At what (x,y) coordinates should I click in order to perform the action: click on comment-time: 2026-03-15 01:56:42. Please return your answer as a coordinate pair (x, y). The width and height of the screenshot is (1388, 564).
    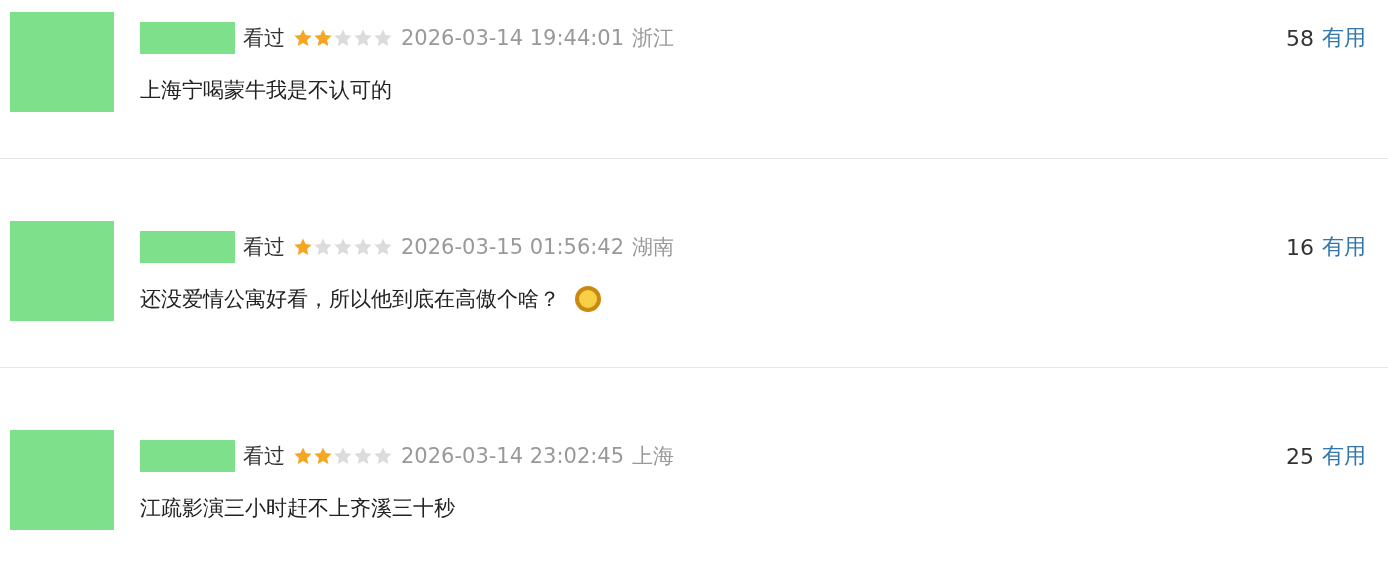
    Looking at the image, I should click on (513, 247).